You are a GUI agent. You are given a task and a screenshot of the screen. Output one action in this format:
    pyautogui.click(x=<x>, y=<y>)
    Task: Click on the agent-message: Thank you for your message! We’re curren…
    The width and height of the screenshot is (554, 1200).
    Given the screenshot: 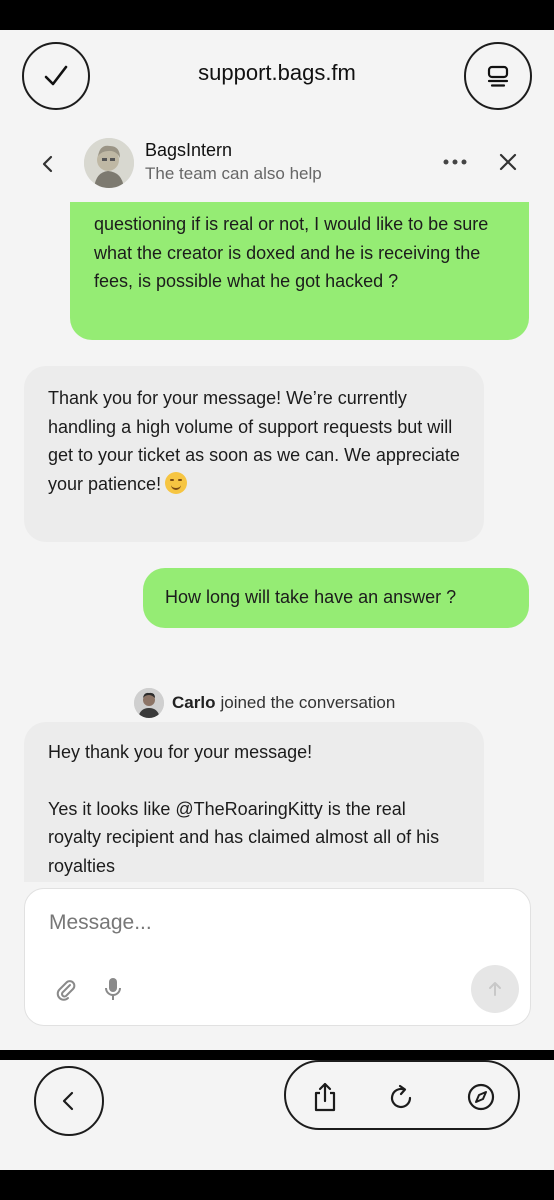 What is the action you would take?
    pyautogui.click(x=254, y=454)
    